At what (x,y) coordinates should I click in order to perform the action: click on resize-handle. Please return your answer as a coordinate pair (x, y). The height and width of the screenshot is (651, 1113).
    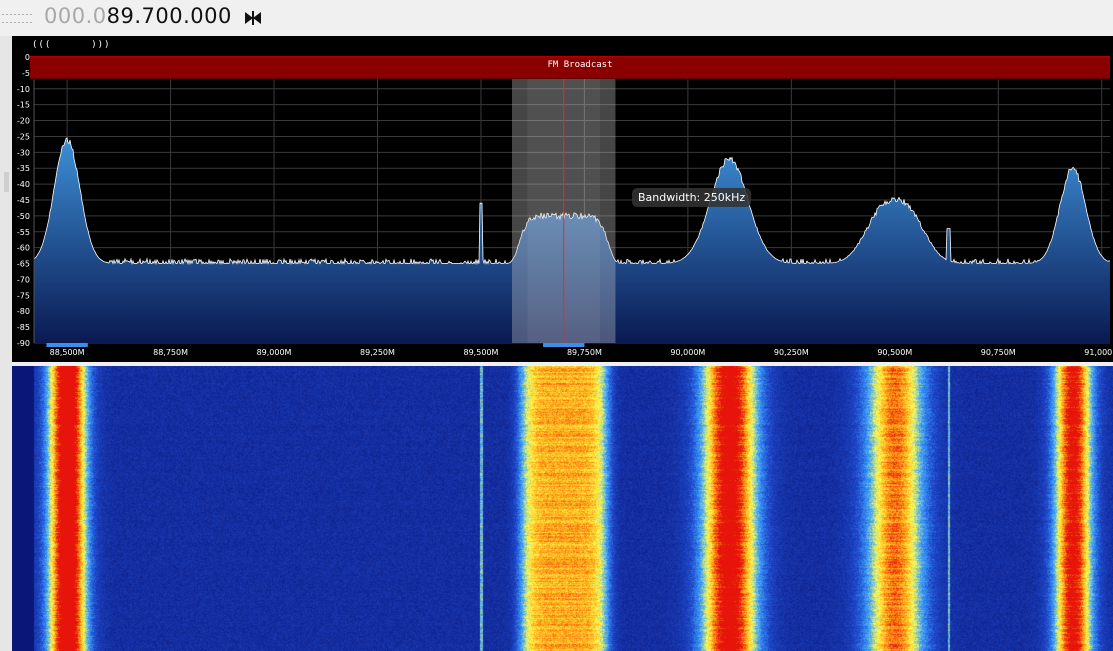
    Looking at the image, I should click on (6, 182).